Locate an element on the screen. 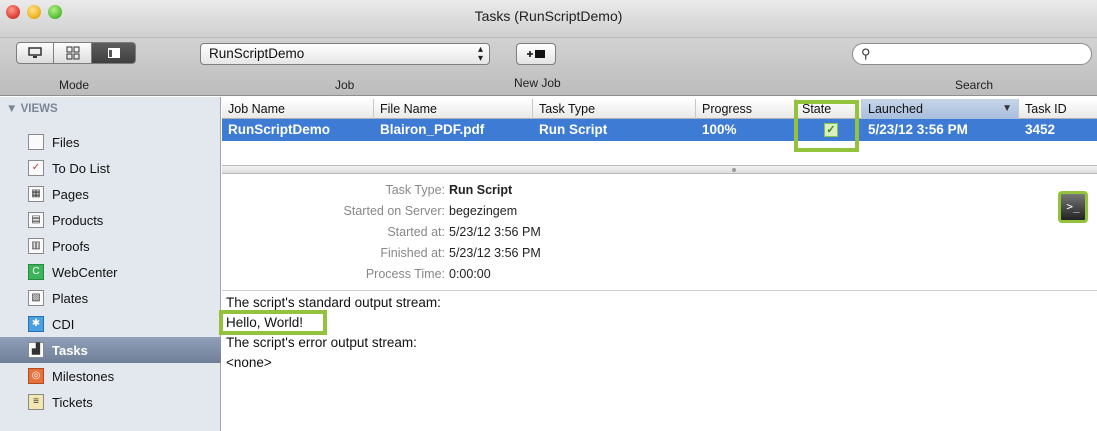 The image size is (1097, 431). split-view-divider is located at coordinates (659, 169).